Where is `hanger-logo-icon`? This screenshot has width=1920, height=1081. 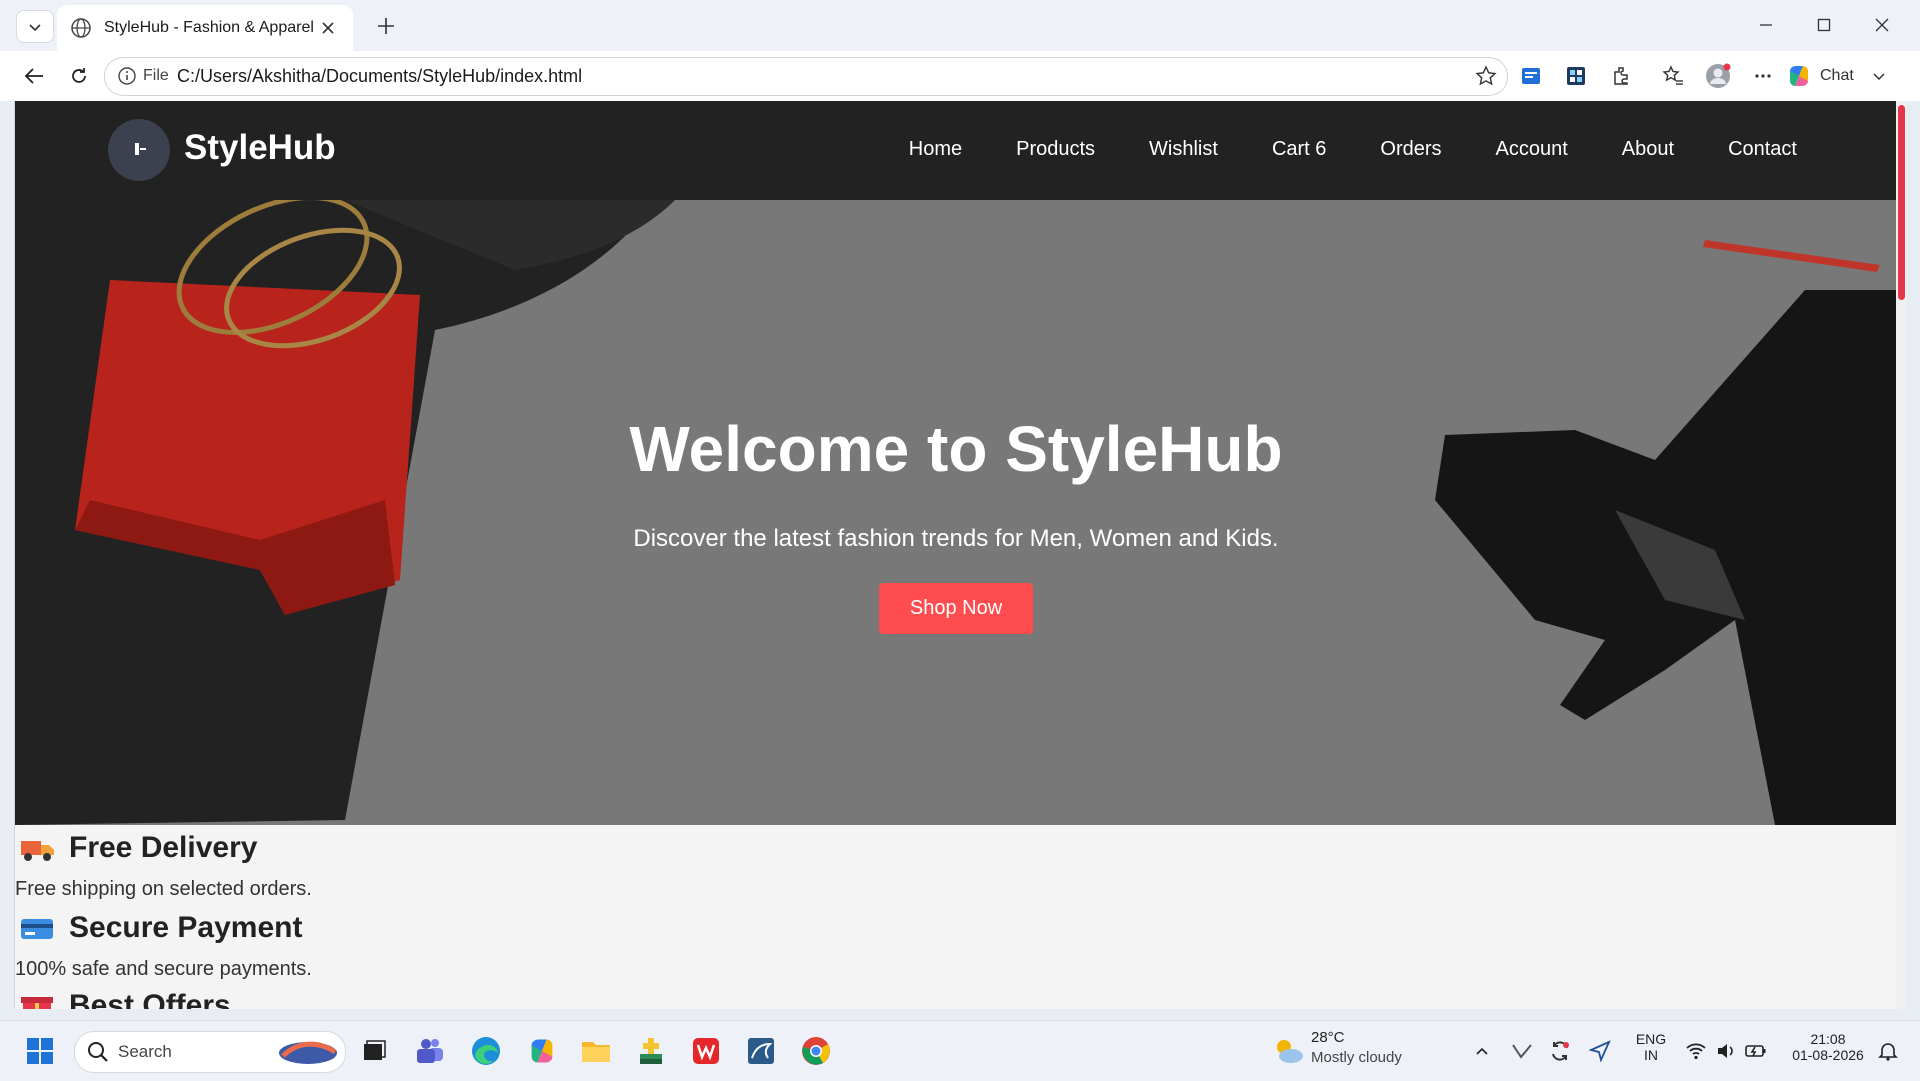 hanger-logo-icon is located at coordinates (140, 149).